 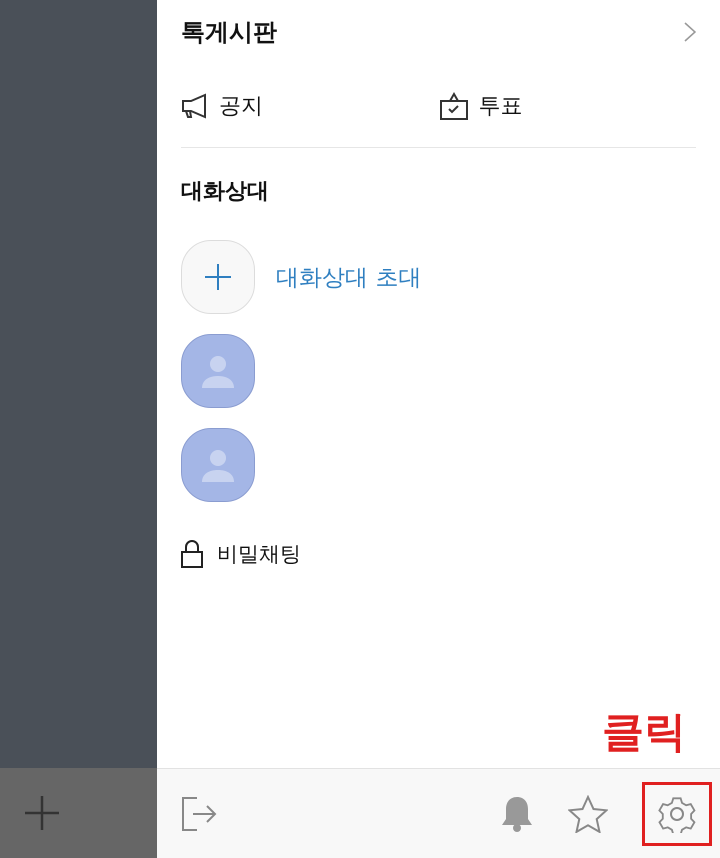 What do you see at coordinates (241, 106) in the screenshot?
I see `board-item-label: 공지` at bounding box center [241, 106].